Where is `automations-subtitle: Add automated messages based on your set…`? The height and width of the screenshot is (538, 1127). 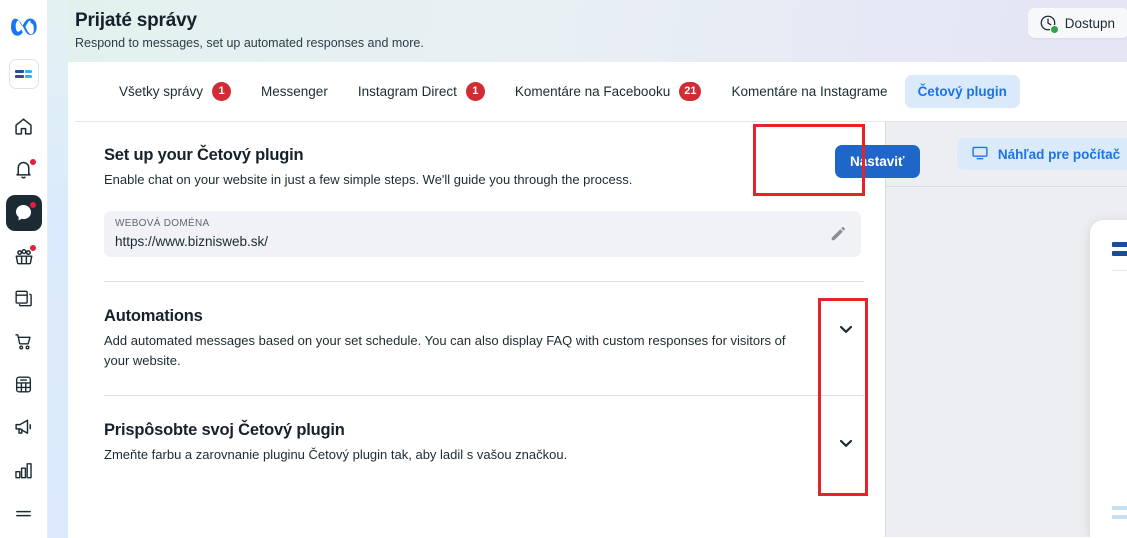 automations-subtitle: Add automated messages based on your set… is located at coordinates (445, 350).